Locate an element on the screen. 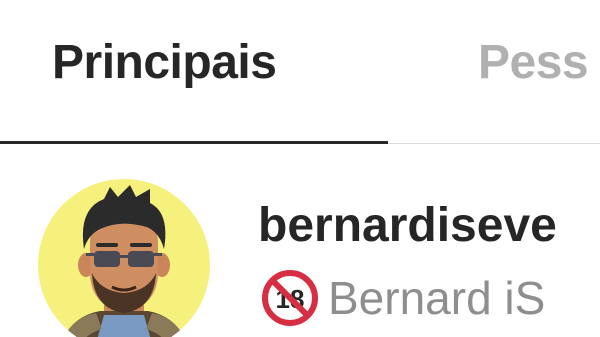  avatar is located at coordinates (124, 258).